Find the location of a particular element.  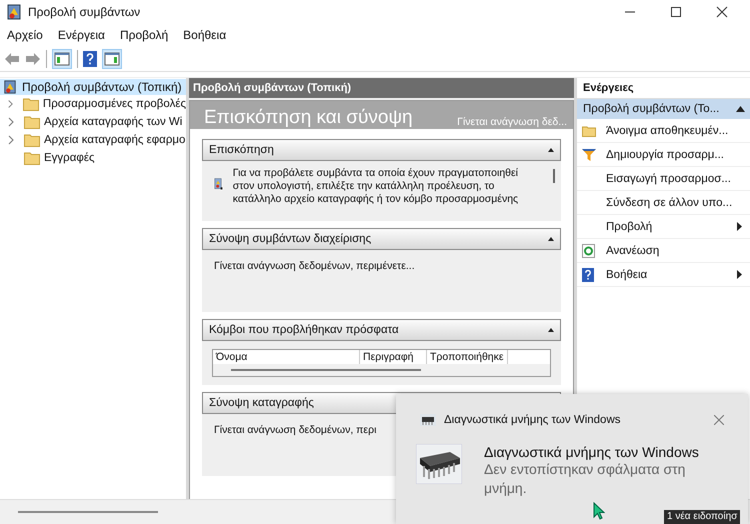

refresh-icon is located at coordinates (588, 251).